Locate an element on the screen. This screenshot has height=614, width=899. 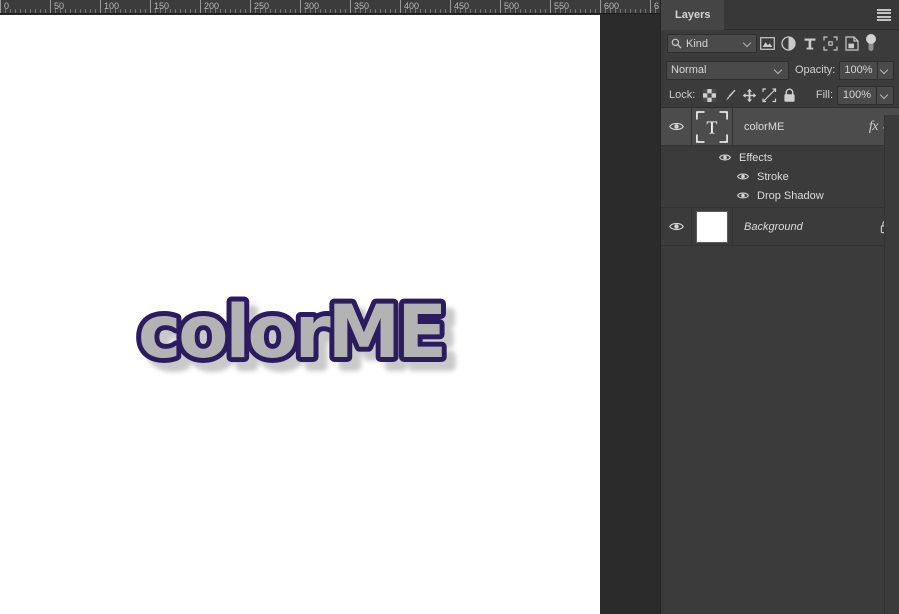
opacity-stepper-chevron is located at coordinates (885, 70).